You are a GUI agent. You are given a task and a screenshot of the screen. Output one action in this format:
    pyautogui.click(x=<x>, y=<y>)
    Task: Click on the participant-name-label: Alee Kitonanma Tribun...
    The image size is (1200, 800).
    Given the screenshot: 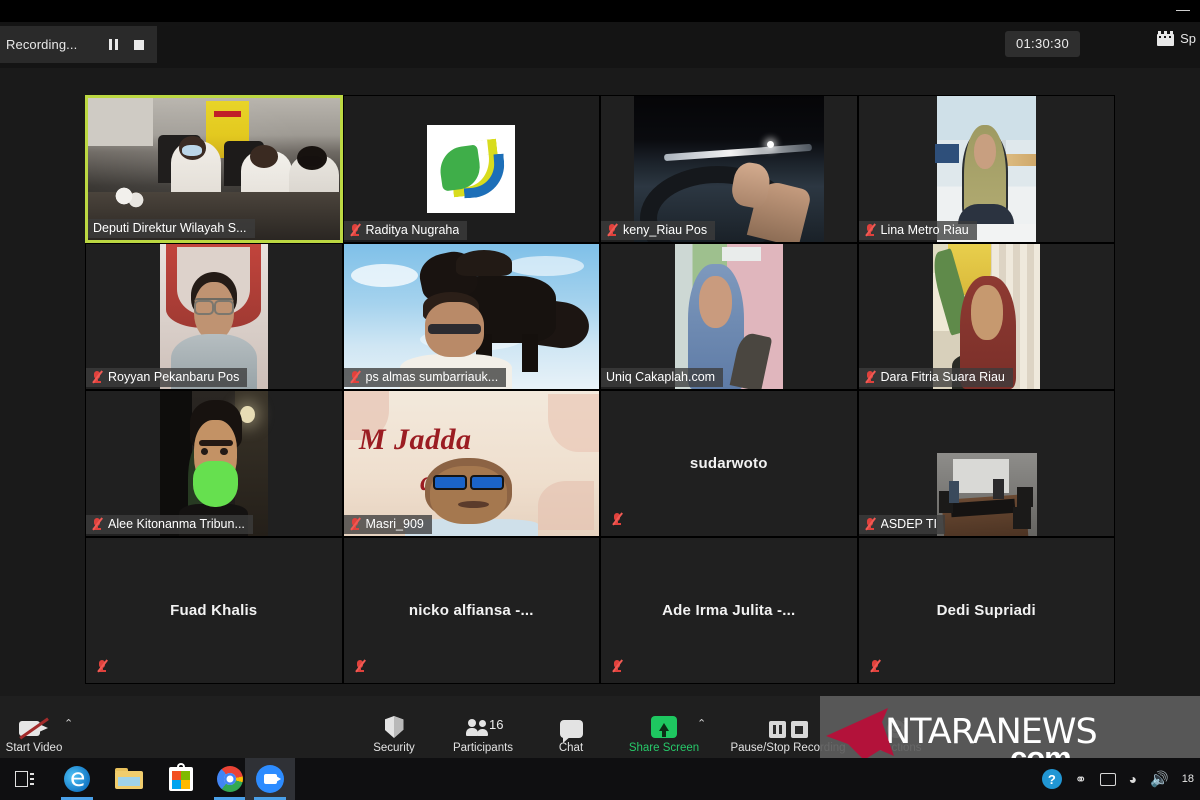 What is the action you would take?
    pyautogui.click(x=169, y=524)
    